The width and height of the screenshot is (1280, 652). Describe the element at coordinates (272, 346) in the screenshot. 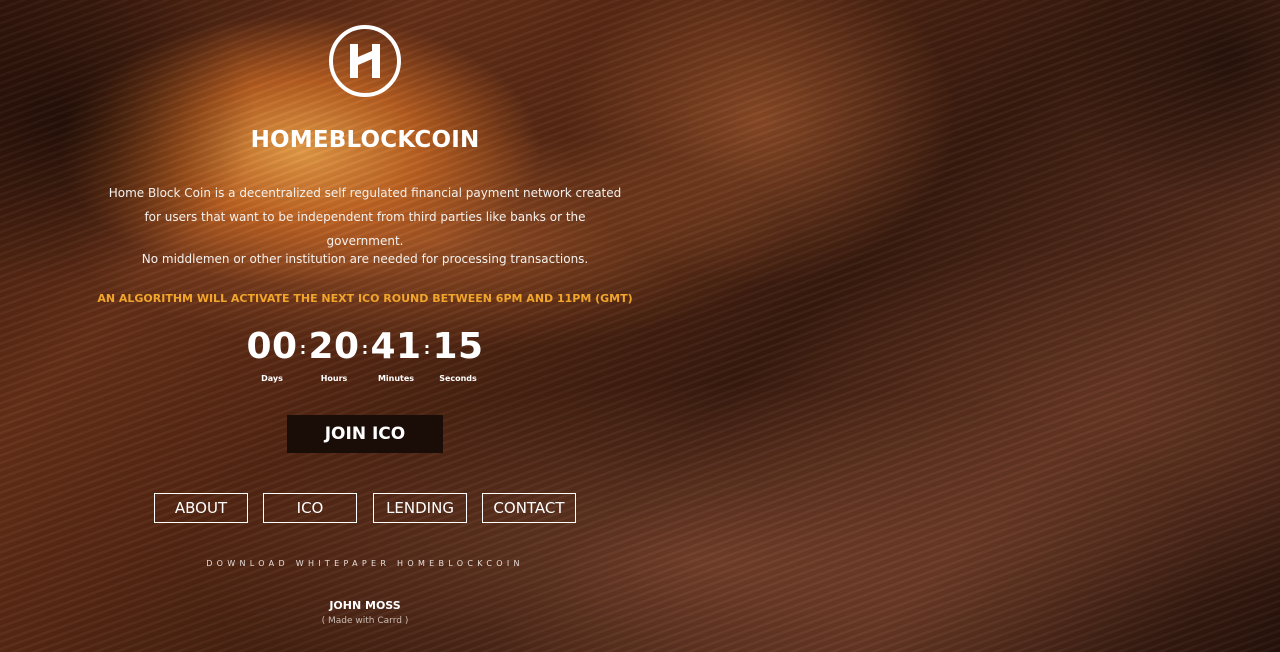

I see `countdown-days-value: 00` at that location.